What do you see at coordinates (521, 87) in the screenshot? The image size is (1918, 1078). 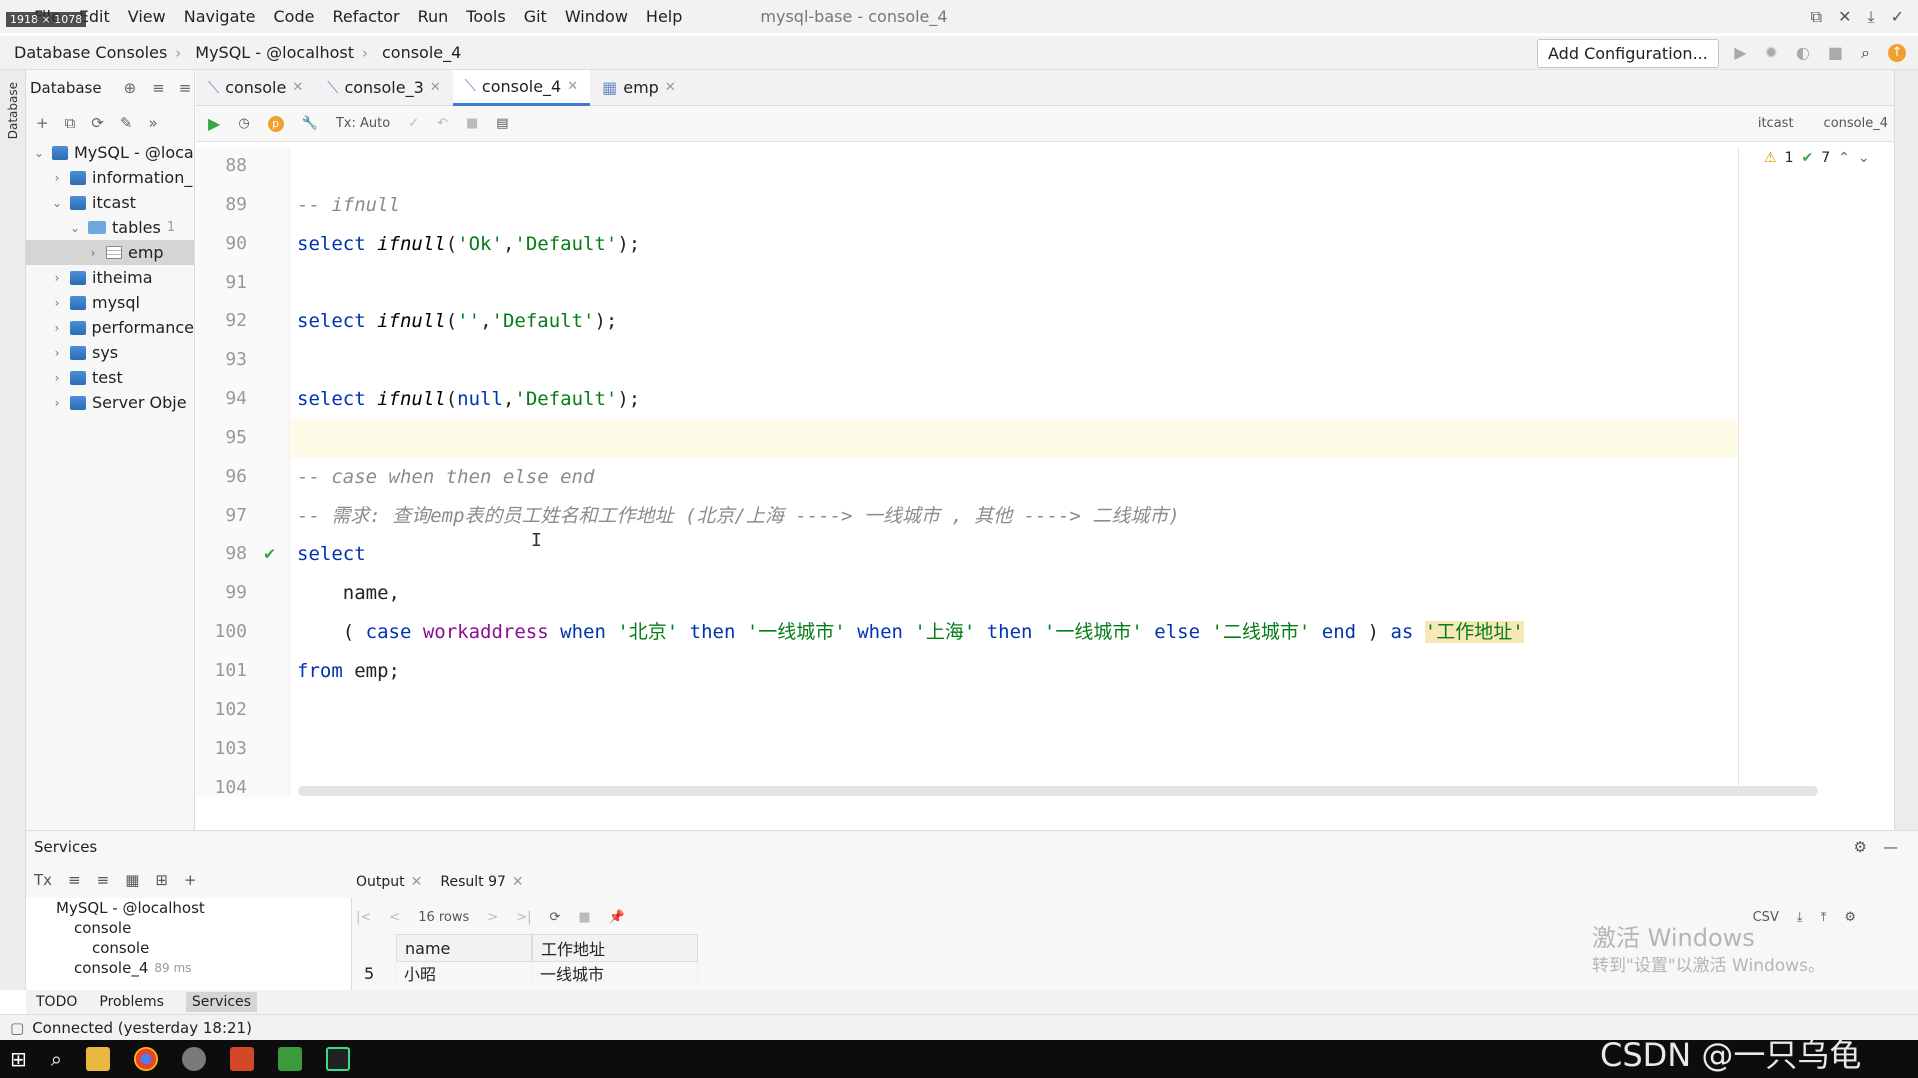 I see `tab-console-4: ⟍ console_4 ✕` at bounding box center [521, 87].